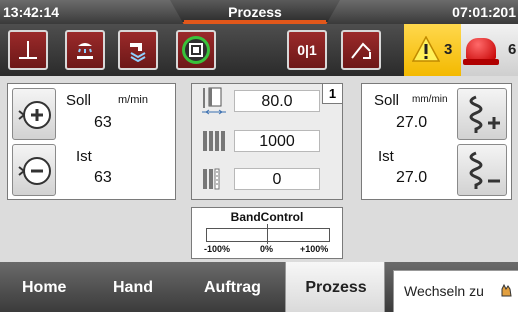 Image resolution: width=518 pixels, height=312 pixels. What do you see at coordinates (481, 51) in the screenshot?
I see `alarm-lamp-icon` at bounding box center [481, 51].